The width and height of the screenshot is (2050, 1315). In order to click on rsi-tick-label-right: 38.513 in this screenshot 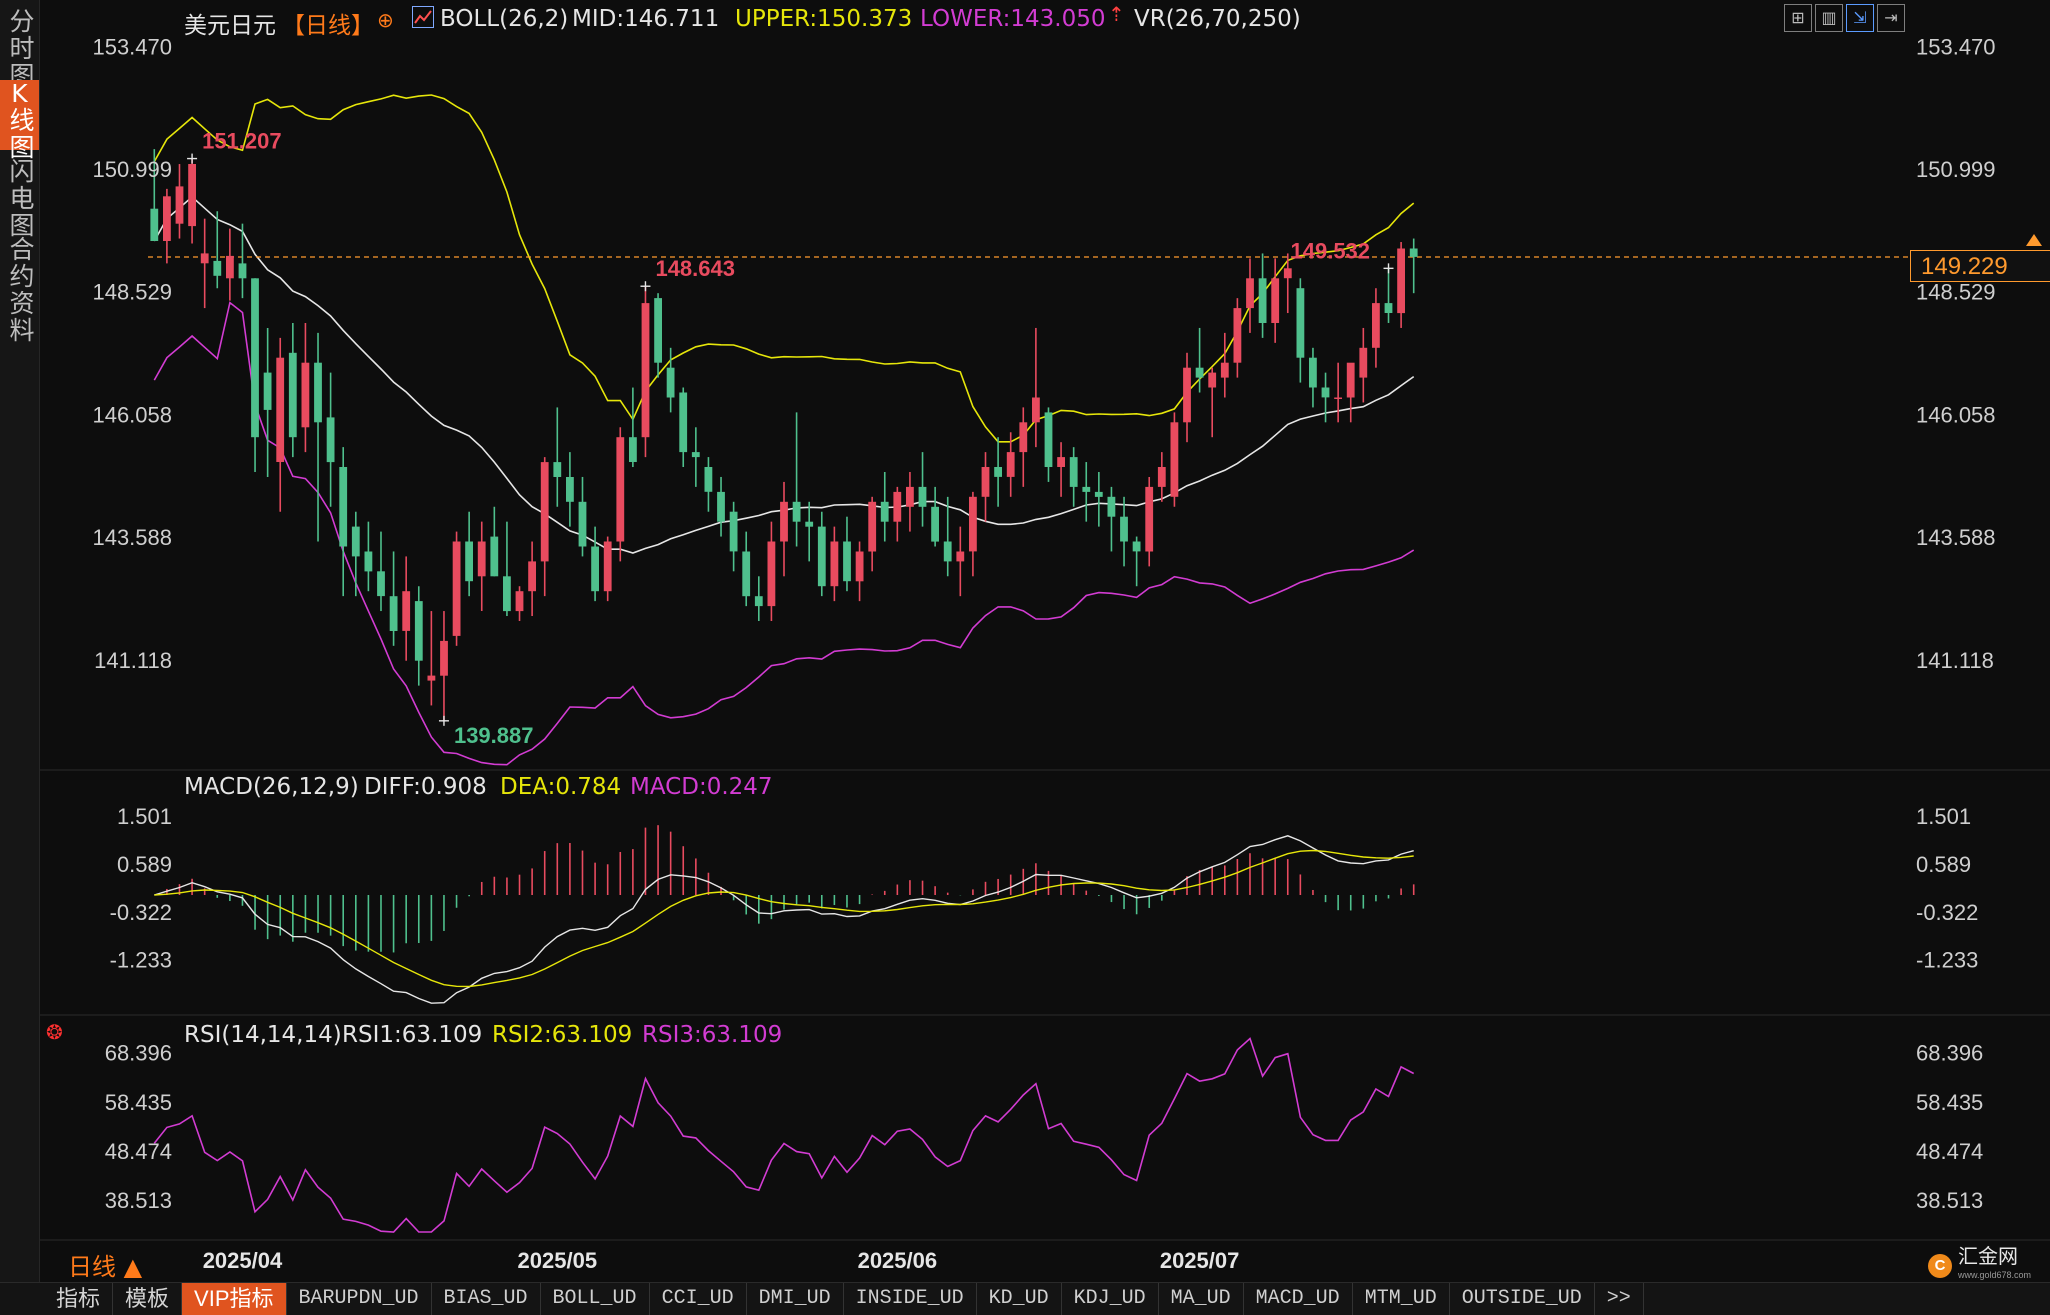, I will do `click(1949, 1200)`.